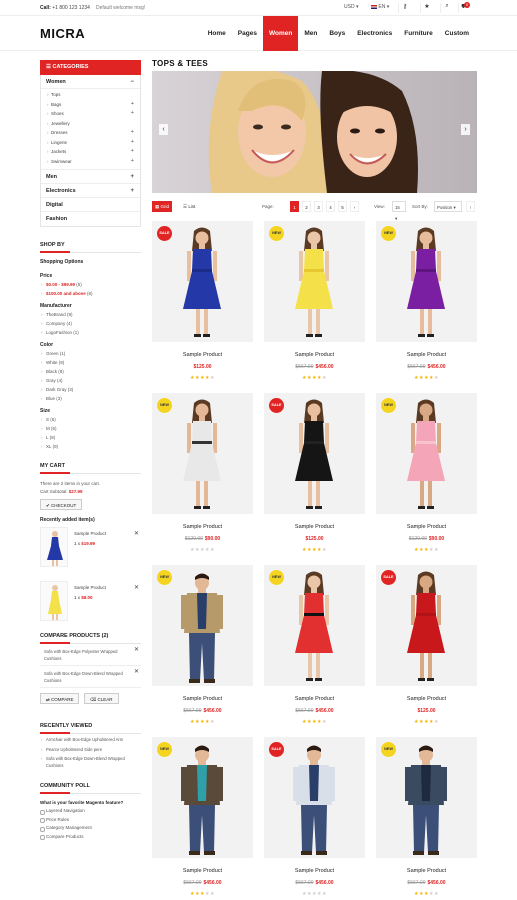 Image resolution: width=517 pixels, height=900 pixels. Describe the element at coordinates (163, 129) in the screenshot. I see `banner-prev-arrow: ‹` at that location.